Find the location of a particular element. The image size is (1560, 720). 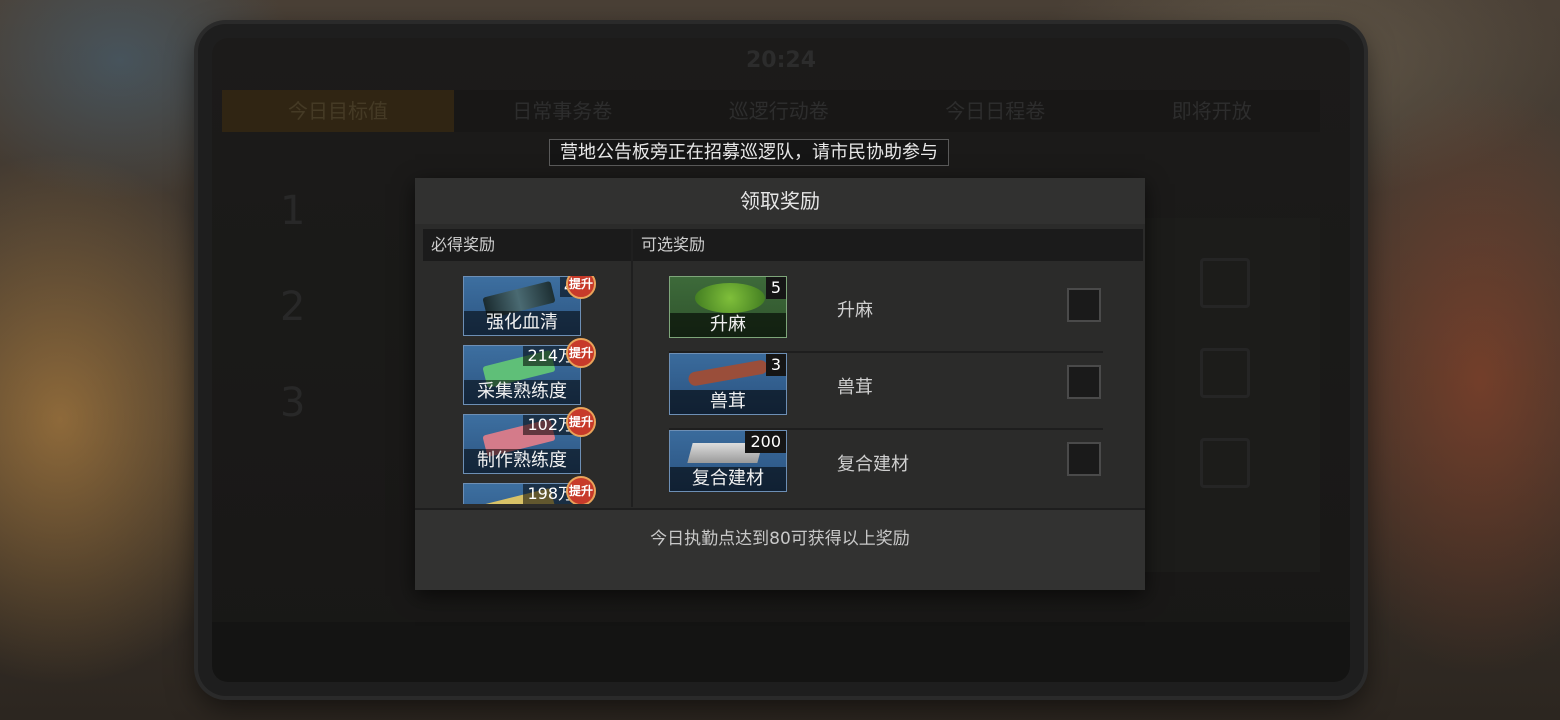

optional-reward-row: 3 兽茸 兽茸 is located at coordinates (886, 391).